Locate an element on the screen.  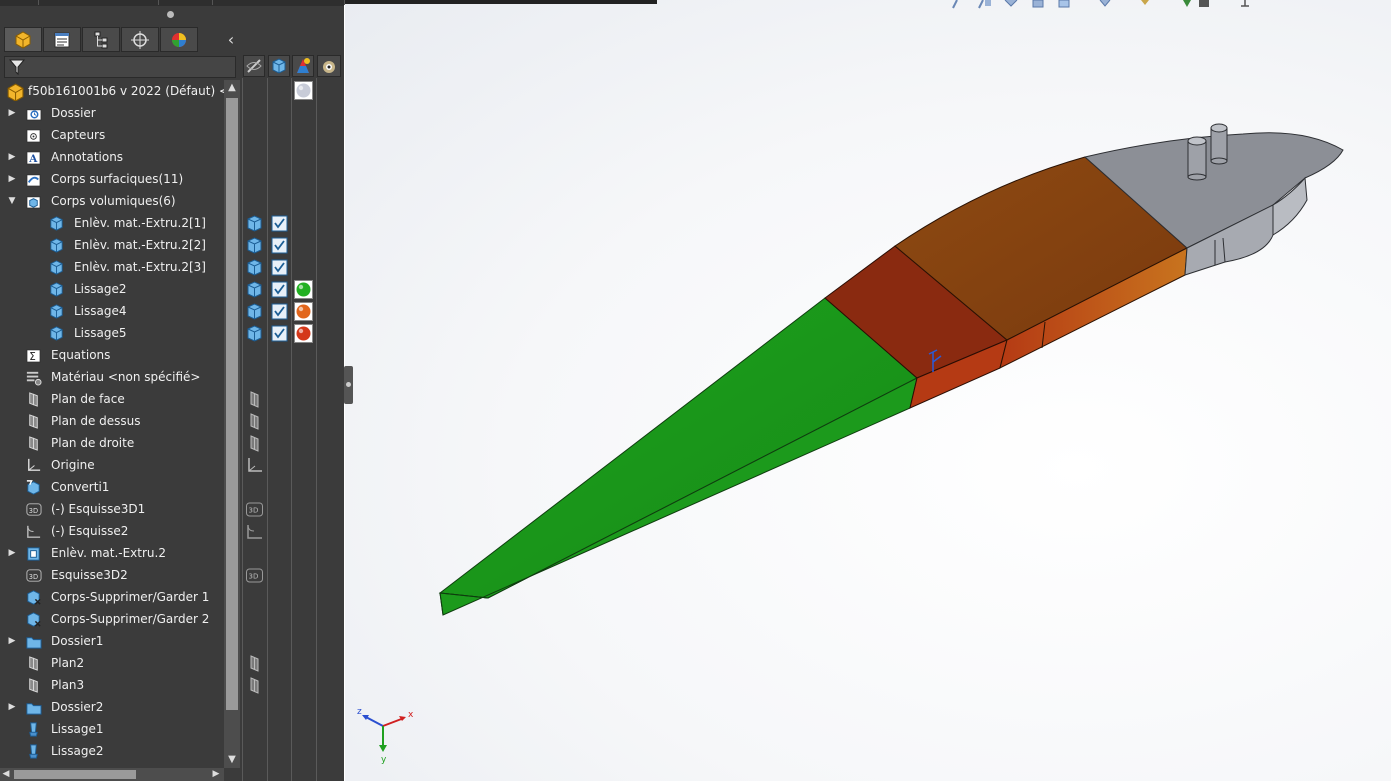
triad-label-y: y is located at coordinates (384, 759).